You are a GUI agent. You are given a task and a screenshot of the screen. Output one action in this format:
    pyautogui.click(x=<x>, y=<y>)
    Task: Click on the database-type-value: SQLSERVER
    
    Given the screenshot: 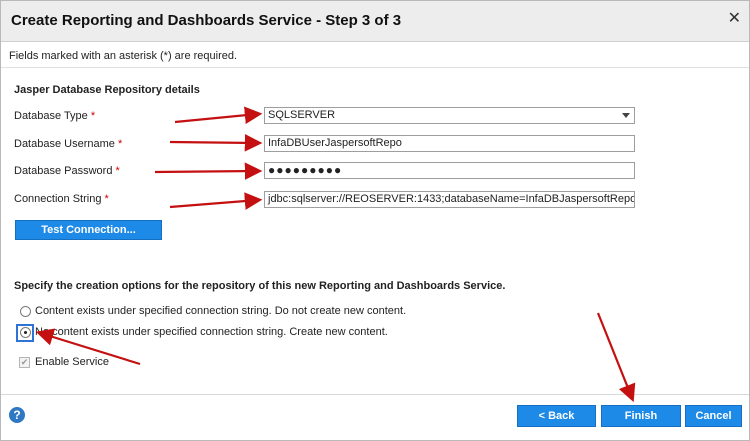 What is the action you would take?
    pyautogui.click(x=302, y=115)
    